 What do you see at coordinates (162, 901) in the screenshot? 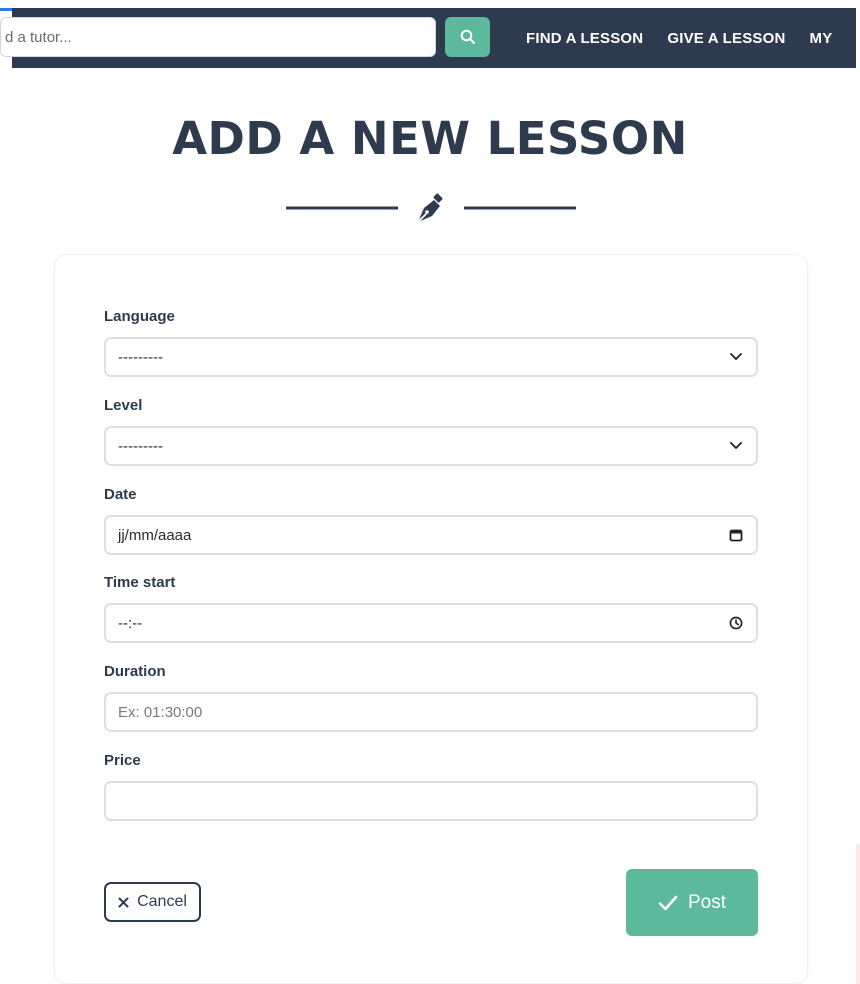
I see `cancel-button-label: Cancel` at bounding box center [162, 901].